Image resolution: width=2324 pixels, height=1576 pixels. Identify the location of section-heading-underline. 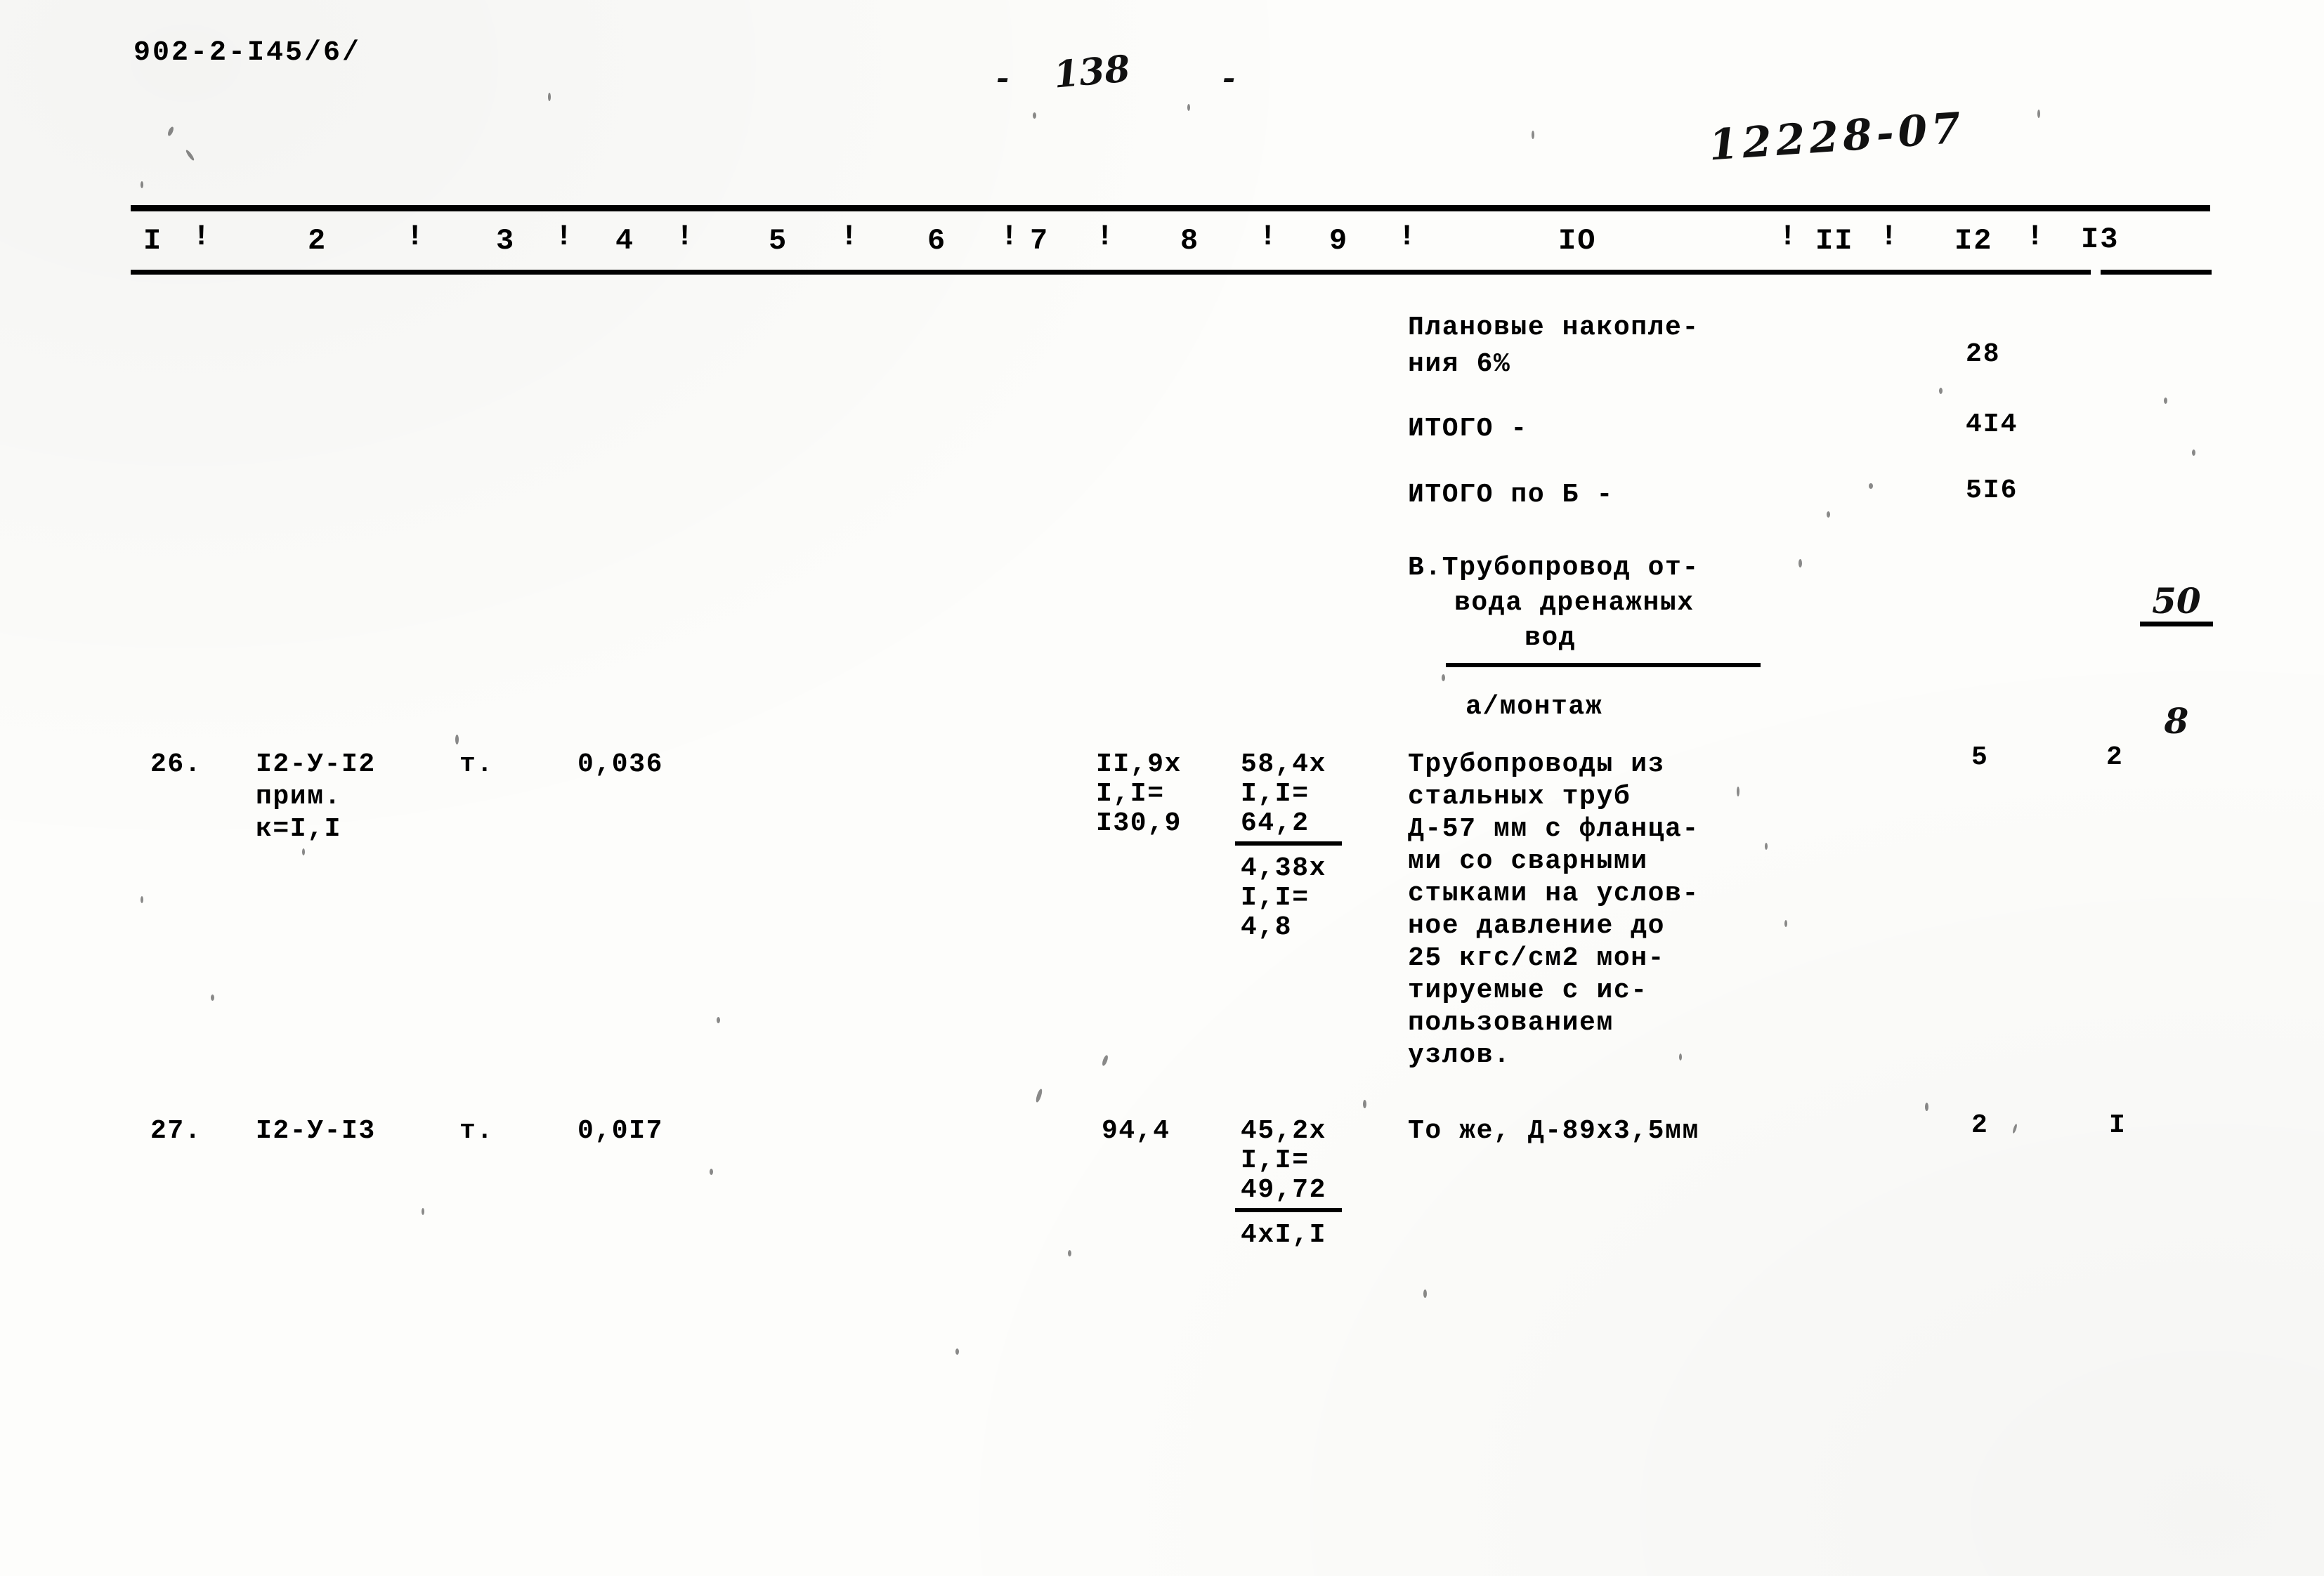
(1603, 665).